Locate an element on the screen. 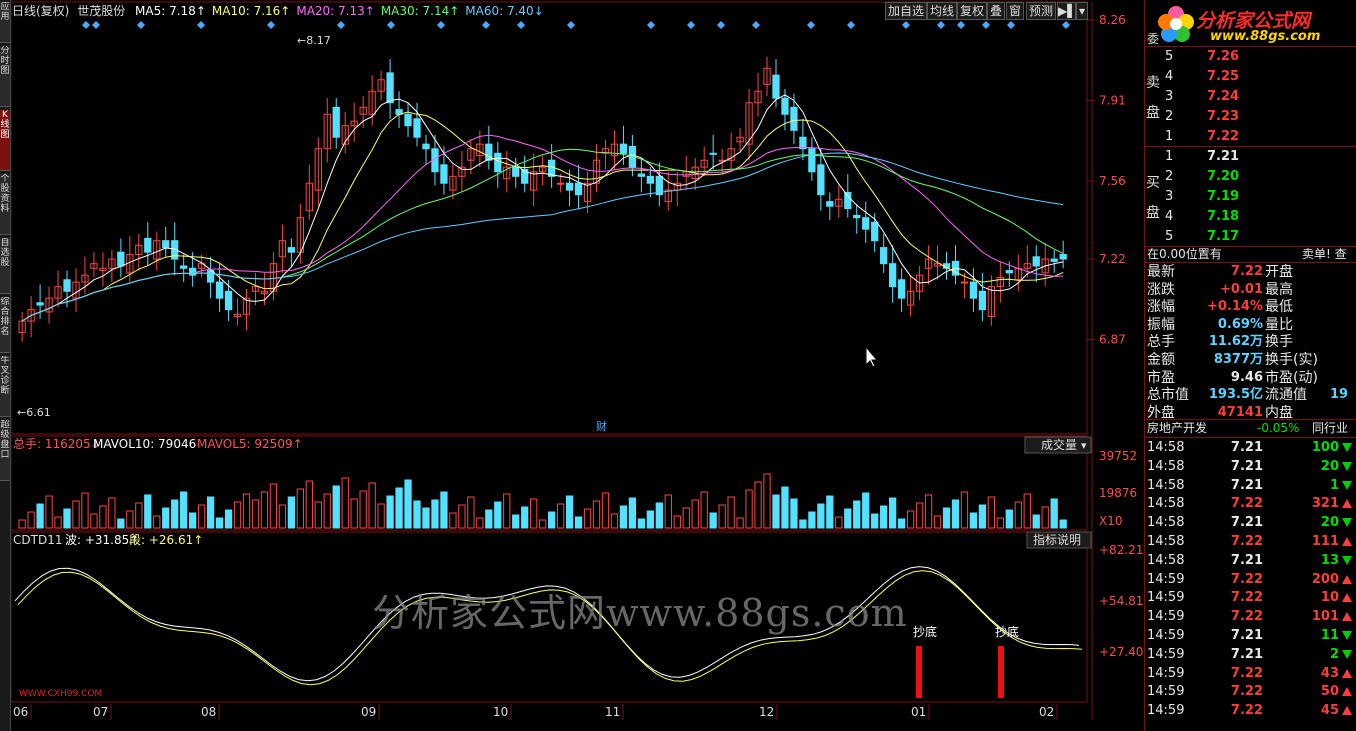  price-axis-label-3: 7.22 is located at coordinates (1112, 259).